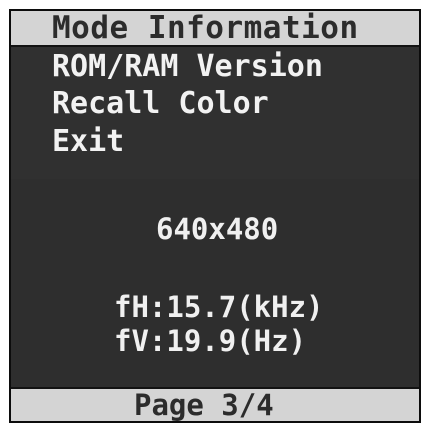 The width and height of the screenshot is (430, 432). I want to click on menu-title-bar: Mode Information, so click(215, 29).